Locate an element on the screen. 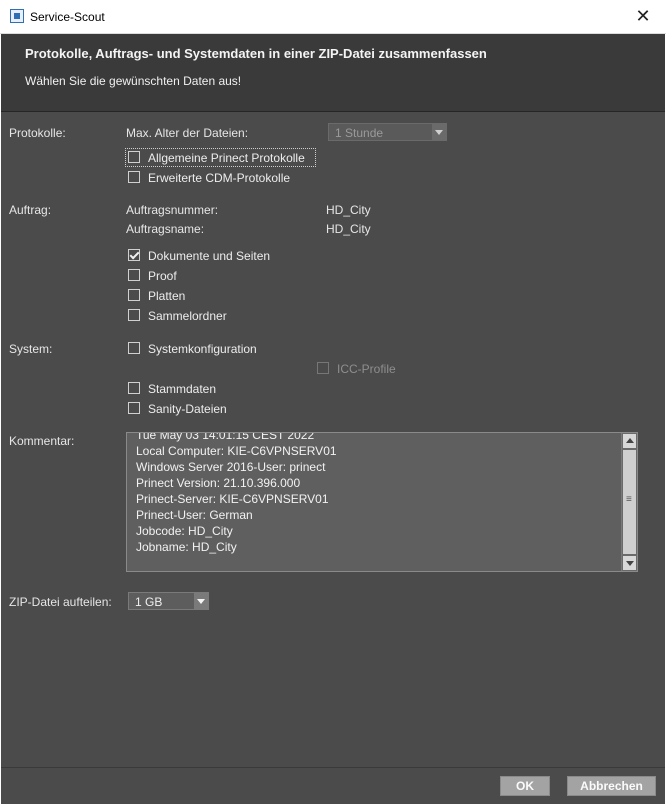 The image size is (666, 804). checkbox-proof is located at coordinates (134, 275).